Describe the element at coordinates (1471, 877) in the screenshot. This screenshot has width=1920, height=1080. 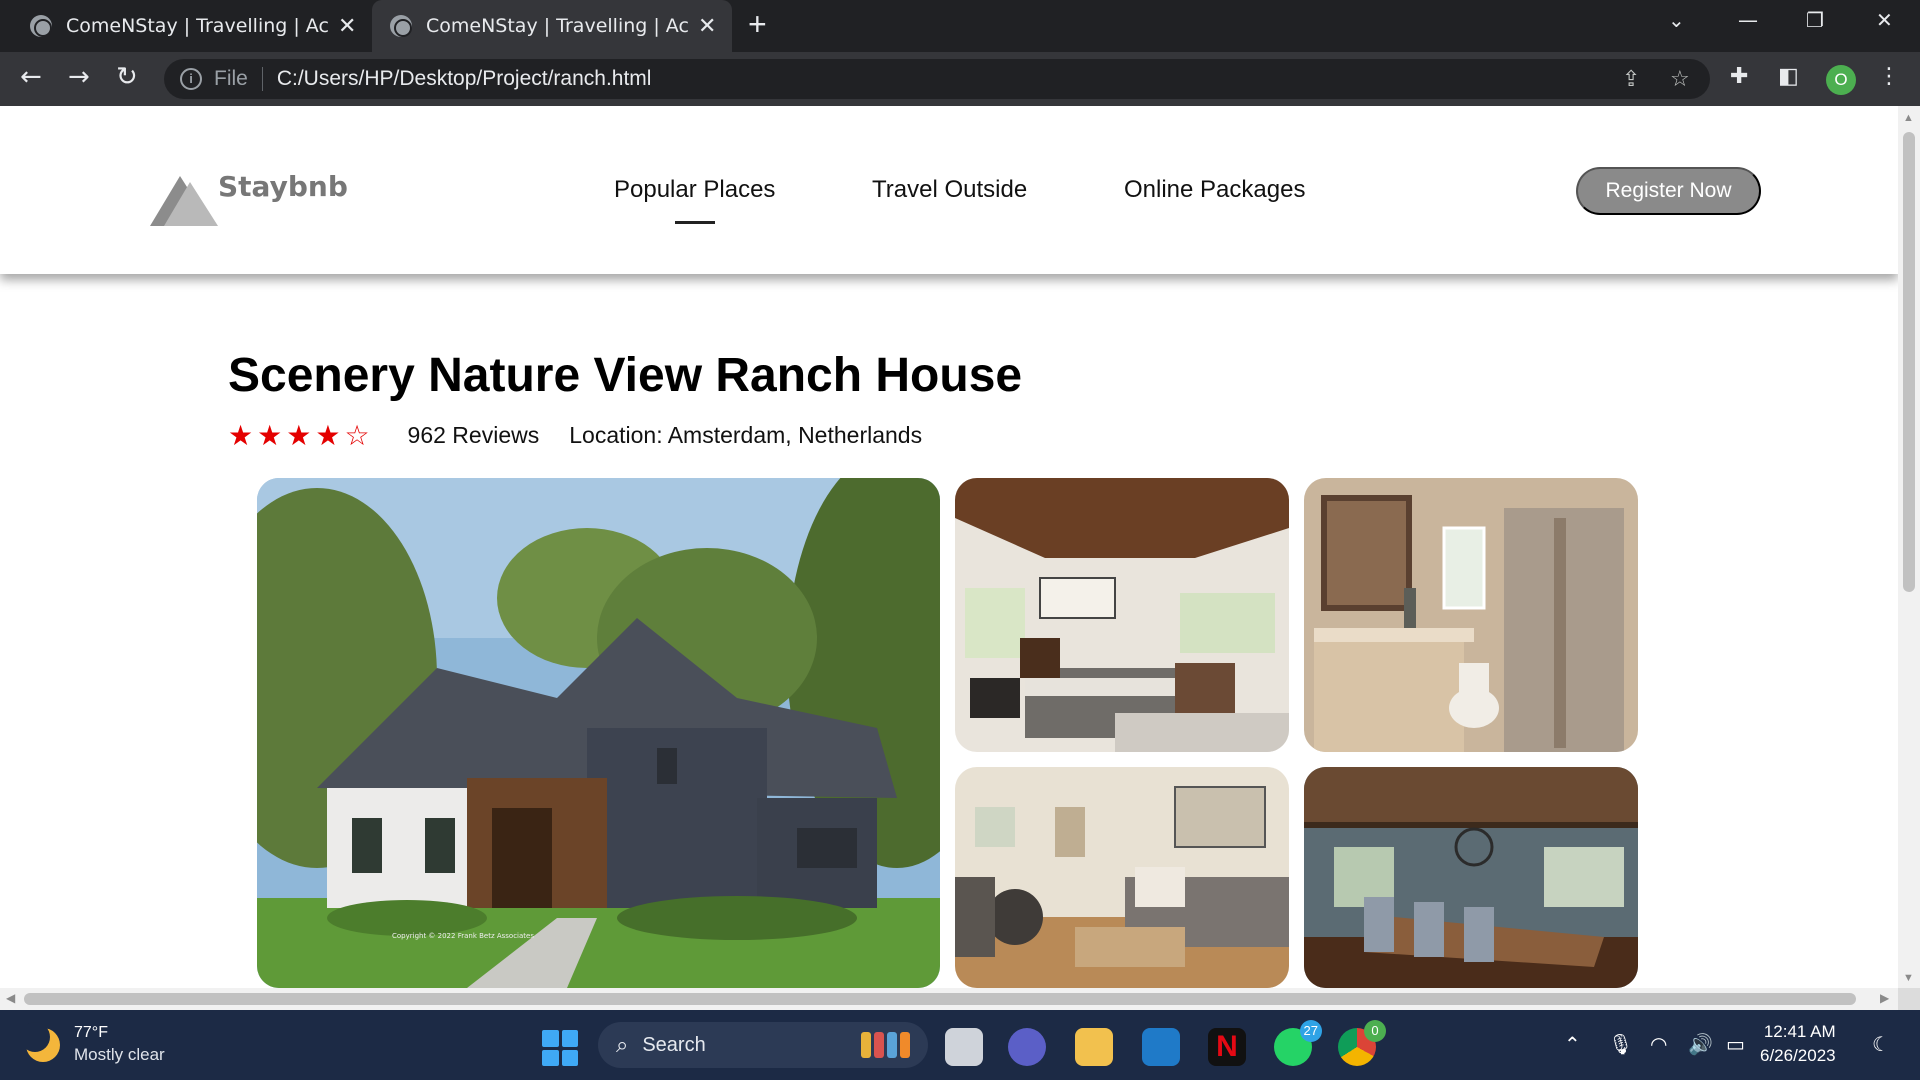
I see `dining-room-photo` at that location.